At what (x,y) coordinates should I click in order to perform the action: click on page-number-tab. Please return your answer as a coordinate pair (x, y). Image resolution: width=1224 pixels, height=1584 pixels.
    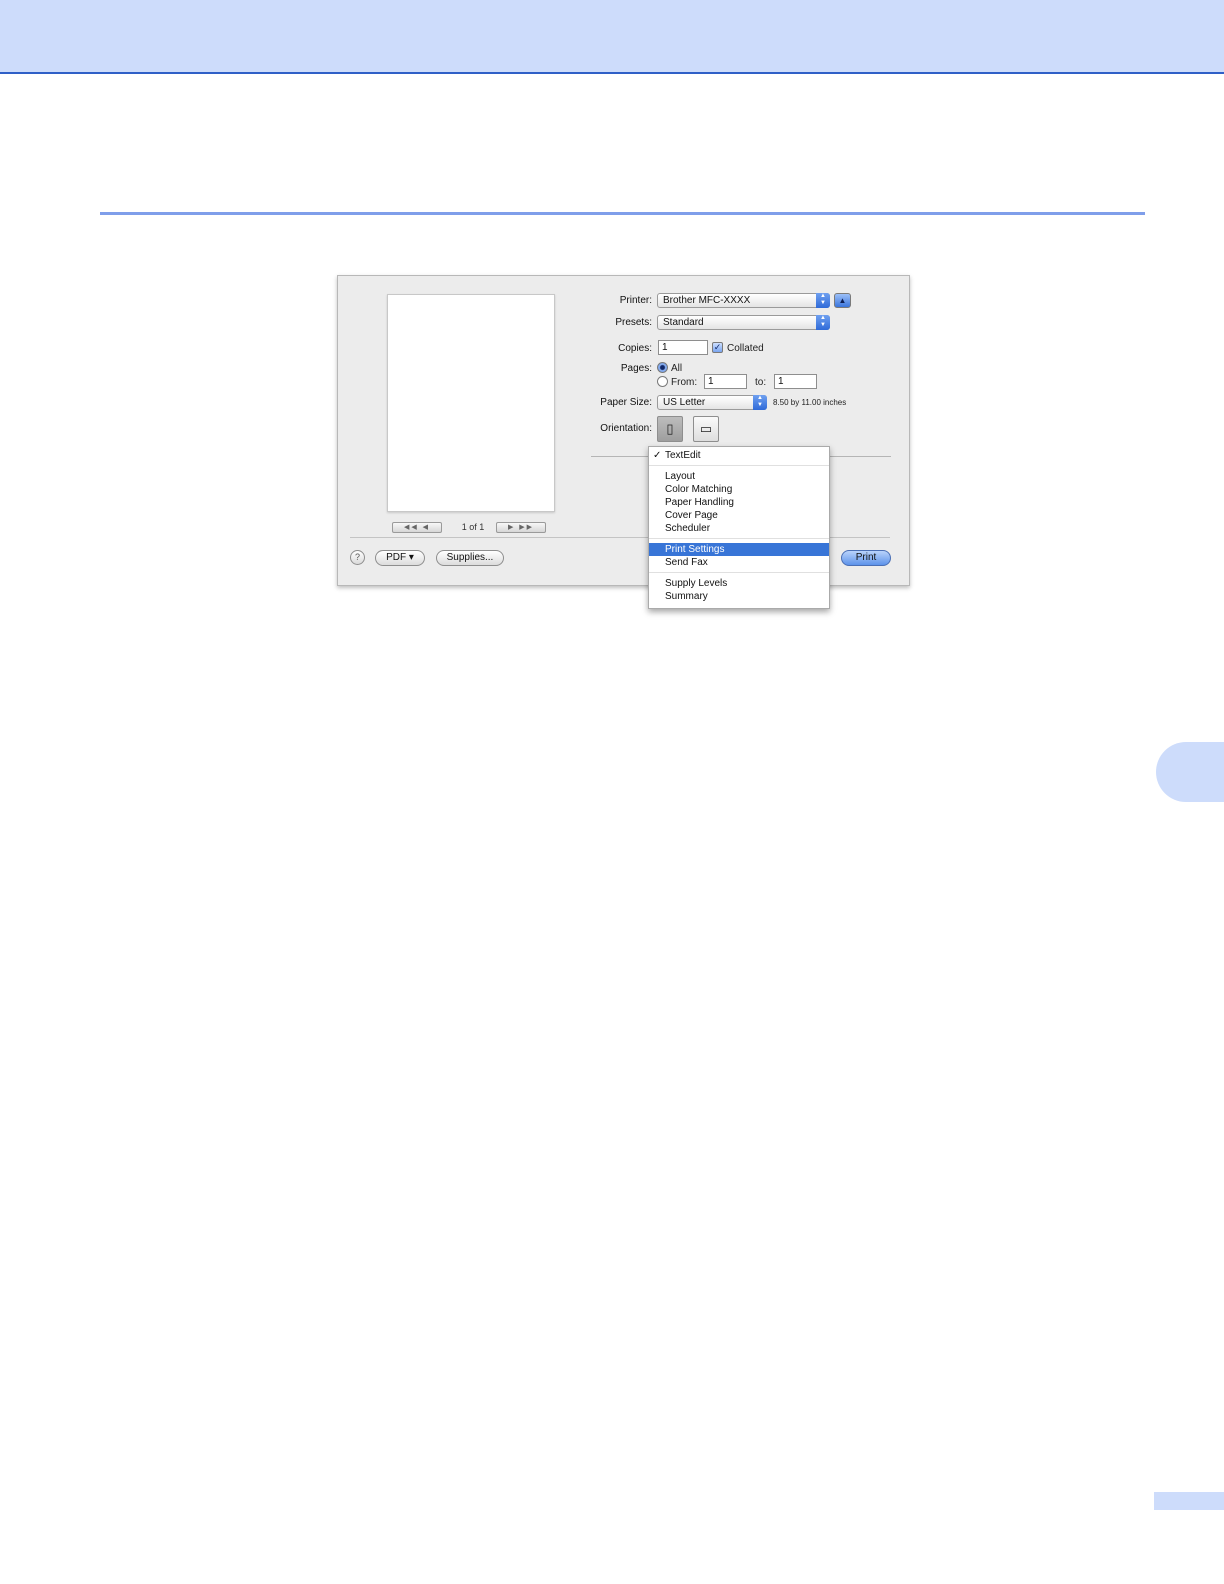
    Looking at the image, I should click on (1189, 1501).